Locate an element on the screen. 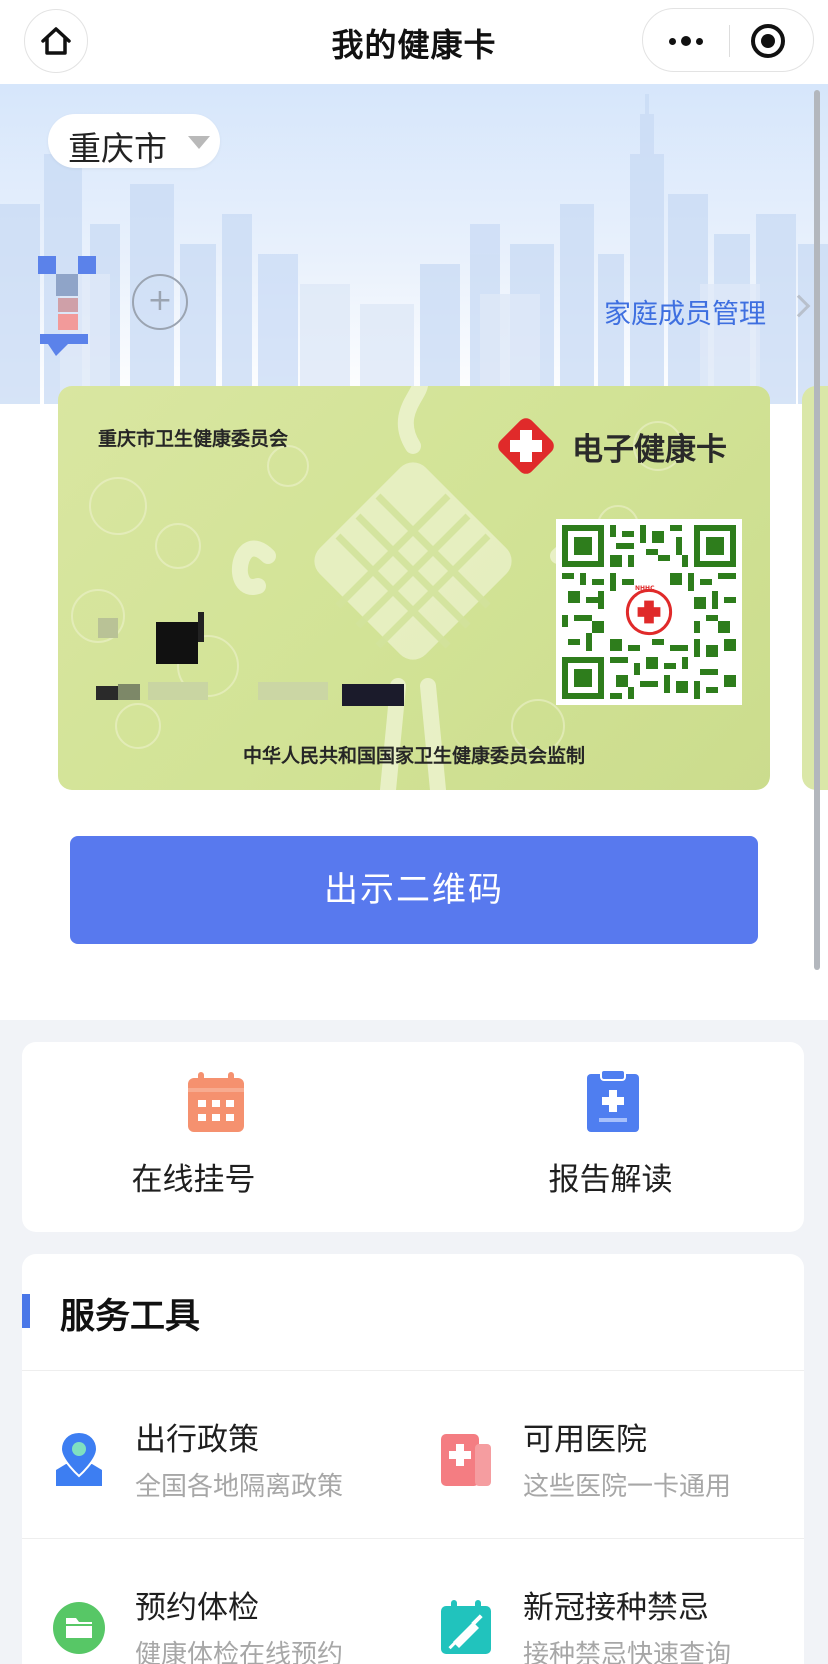 The height and width of the screenshot is (1664, 828). tool-description: 全国各地隔离政策 is located at coordinates (239, 1487).